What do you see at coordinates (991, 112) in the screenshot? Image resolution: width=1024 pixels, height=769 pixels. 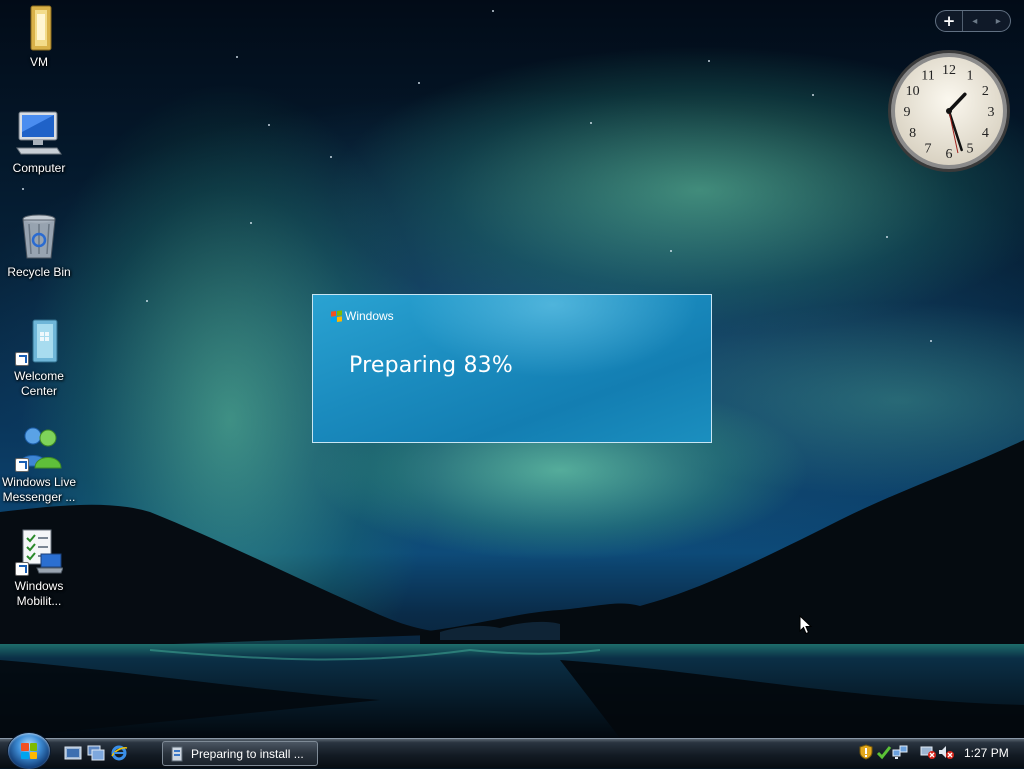 I see `clock-numeral: 3` at bounding box center [991, 112].